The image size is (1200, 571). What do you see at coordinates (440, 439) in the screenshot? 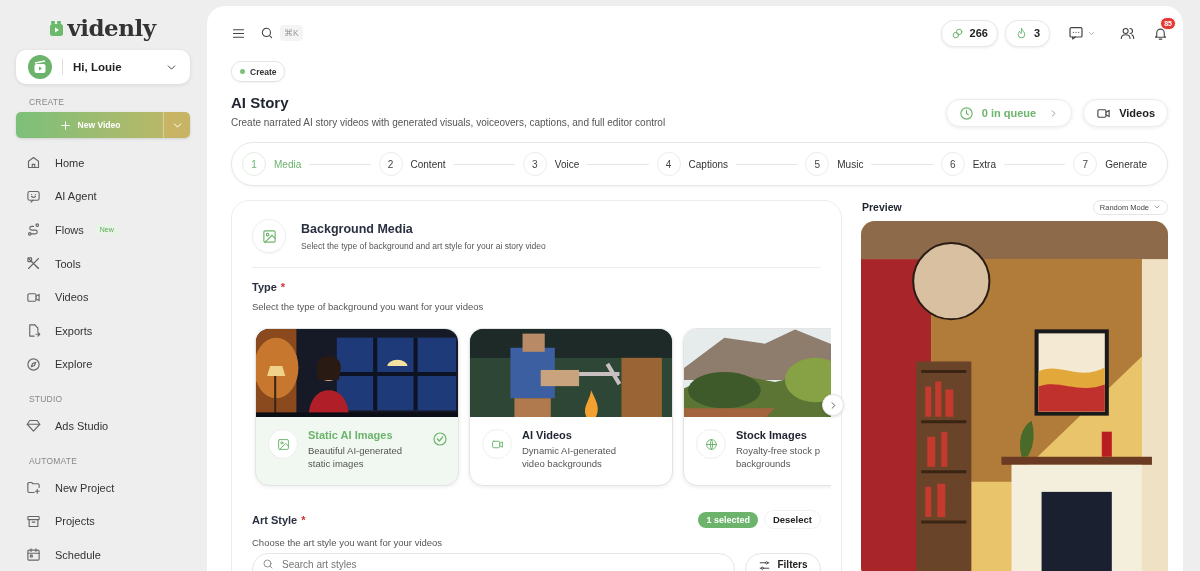
I see `check-circle-icon` at bounding box center [440, 439].